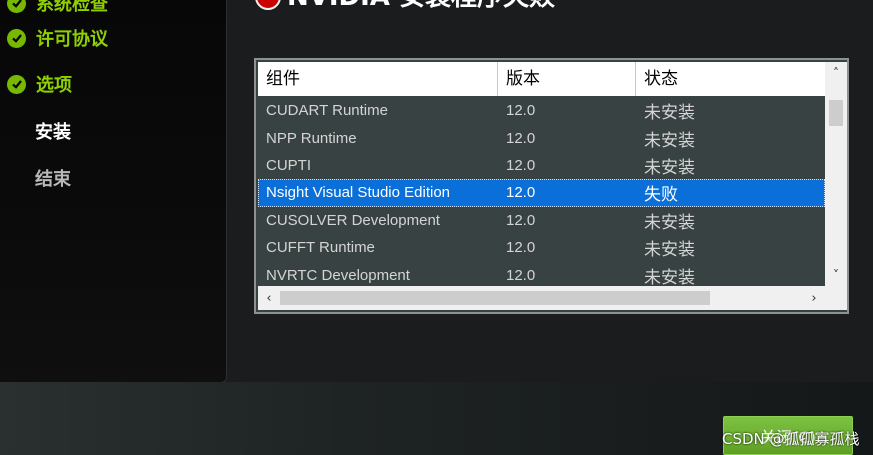 Image resolution: width=873 pixels, height=455 pixels. I want to click on scroll-up-icon: ˄, so click(836, 73).